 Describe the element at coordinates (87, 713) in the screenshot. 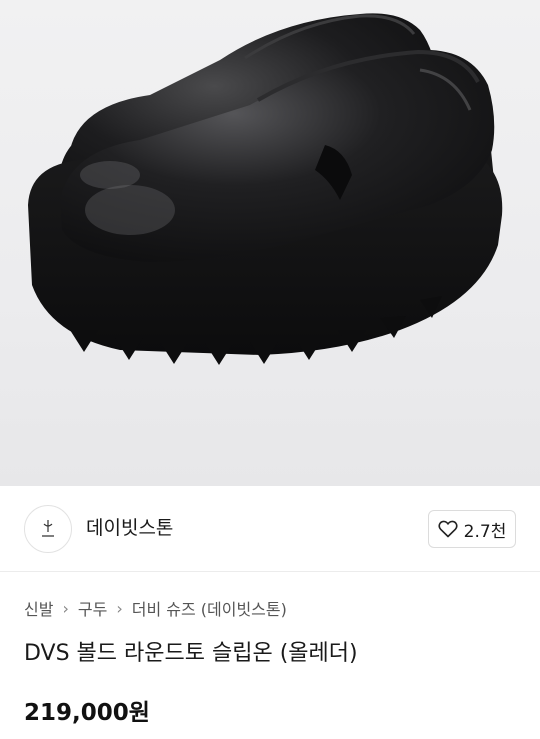

I see `product-price: 219,000원` at that location.